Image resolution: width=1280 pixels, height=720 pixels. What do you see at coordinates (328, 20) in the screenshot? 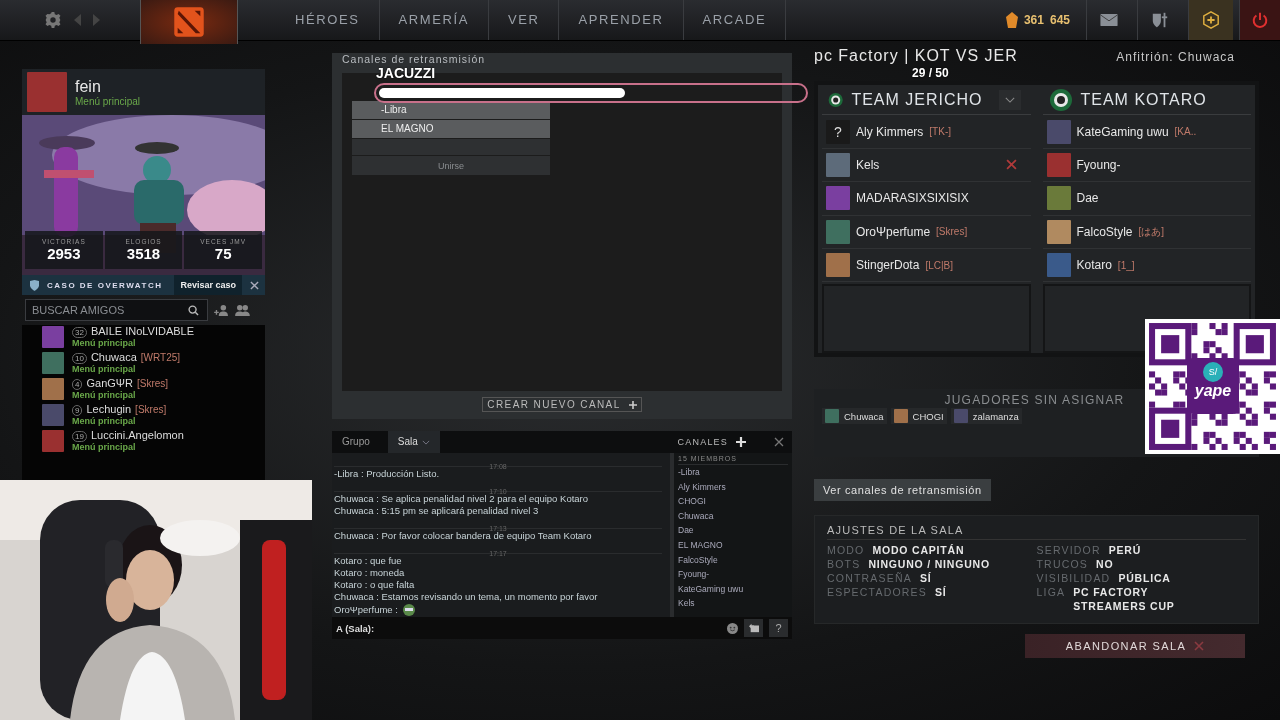
I see `nav-tab: HÉROES` at bounding box center [328, 20].